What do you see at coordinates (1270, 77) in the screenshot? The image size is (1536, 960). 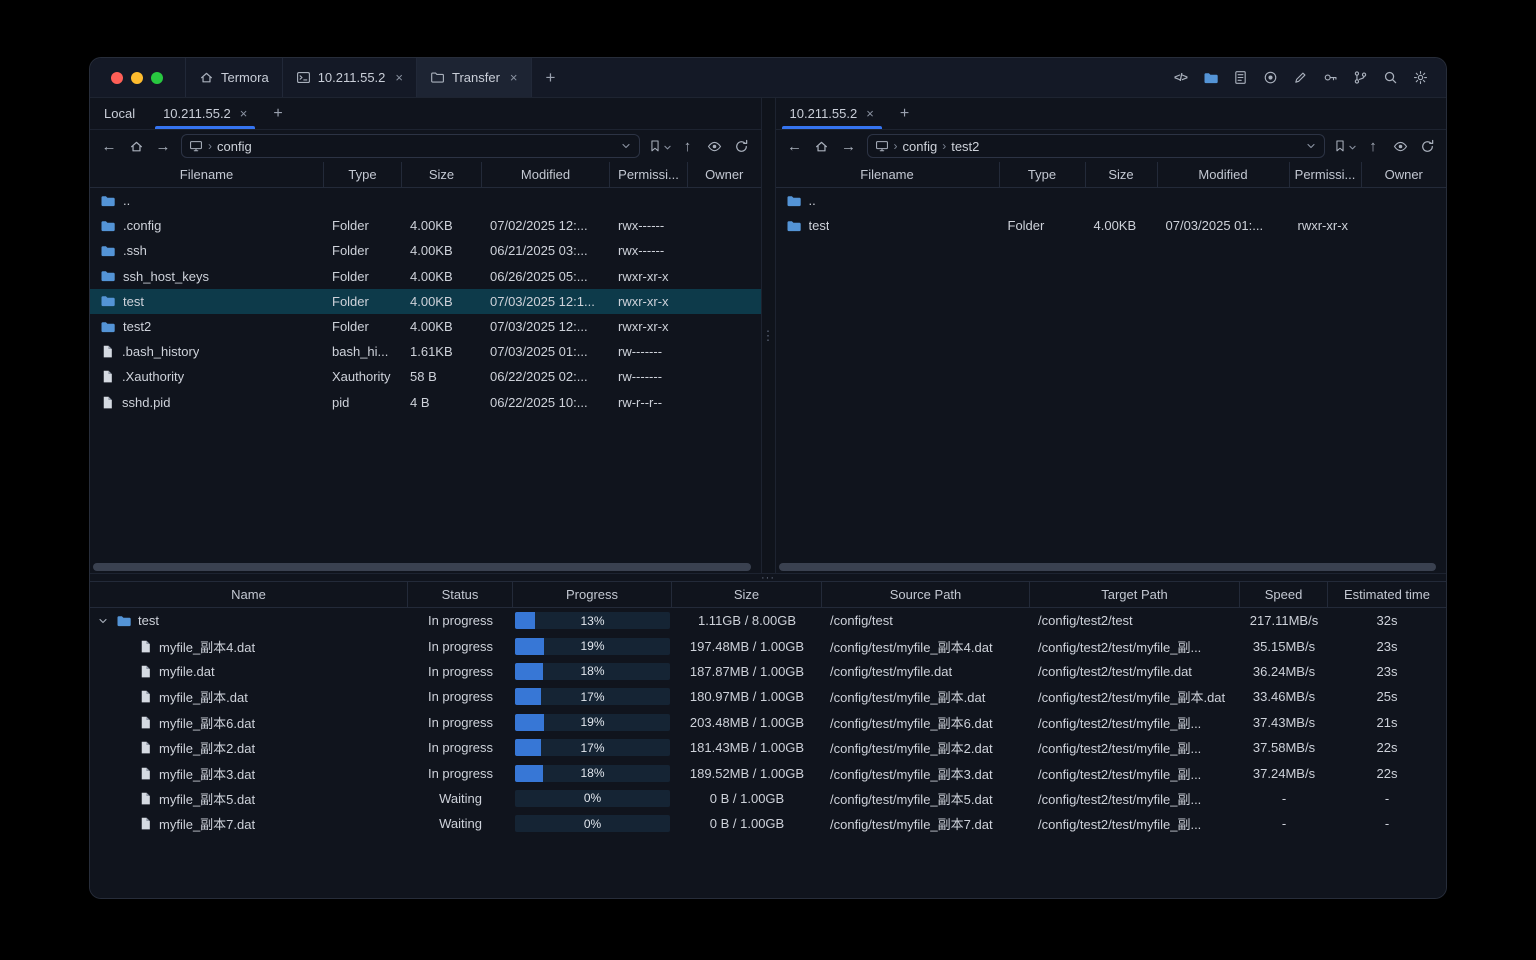 I see `record-icon` at bounding box center [1270, 77].